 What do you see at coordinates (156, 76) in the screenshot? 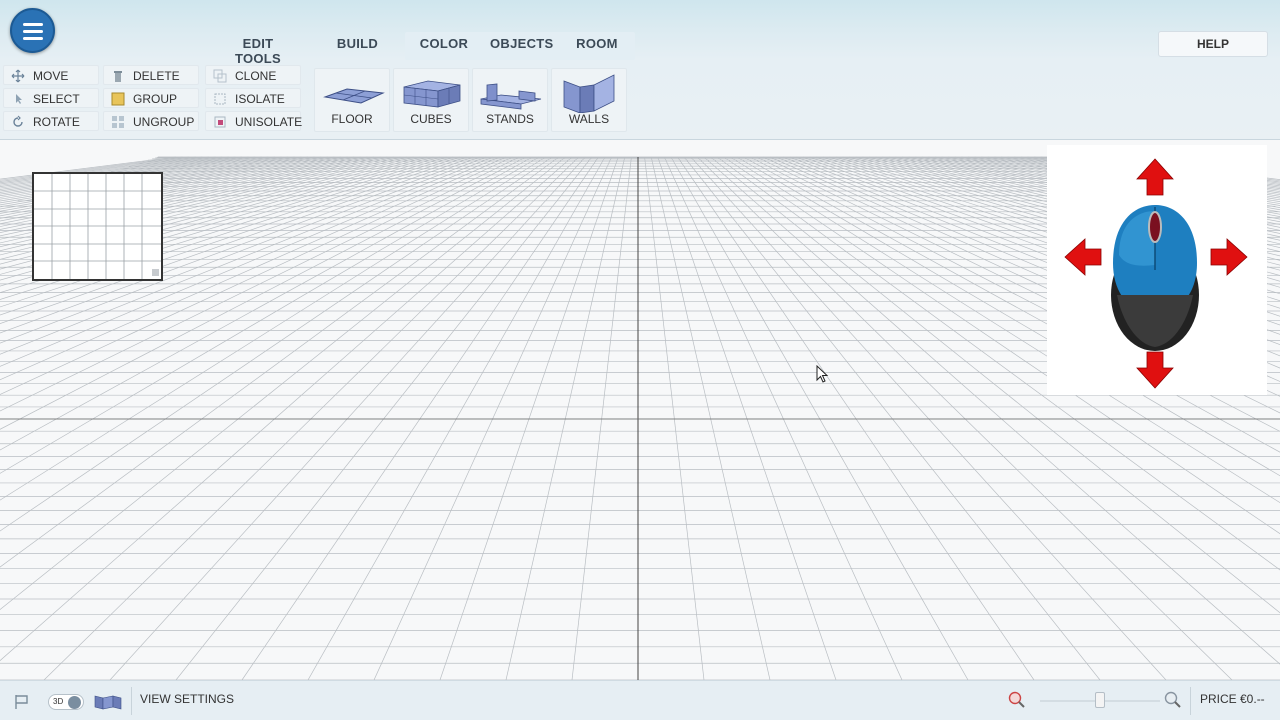
I see `delete-label: DELETE` at bounding box center [156, 76].